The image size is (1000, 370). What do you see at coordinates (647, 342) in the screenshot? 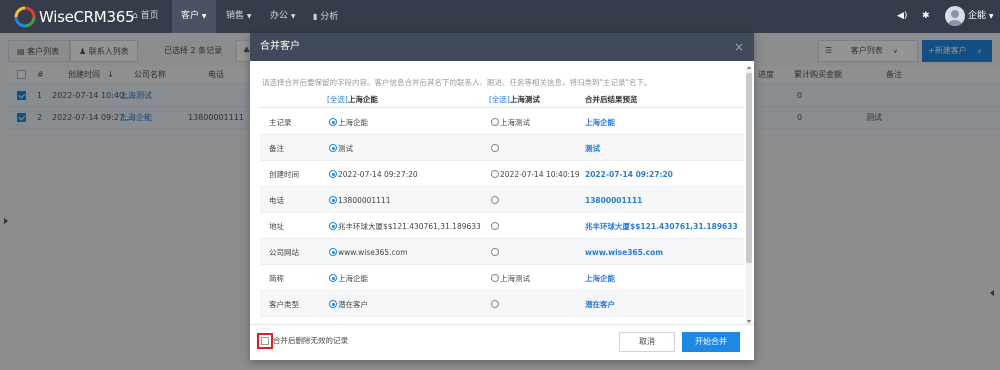
I see `cancel-button: 取消` at bounding box center [647, 342].